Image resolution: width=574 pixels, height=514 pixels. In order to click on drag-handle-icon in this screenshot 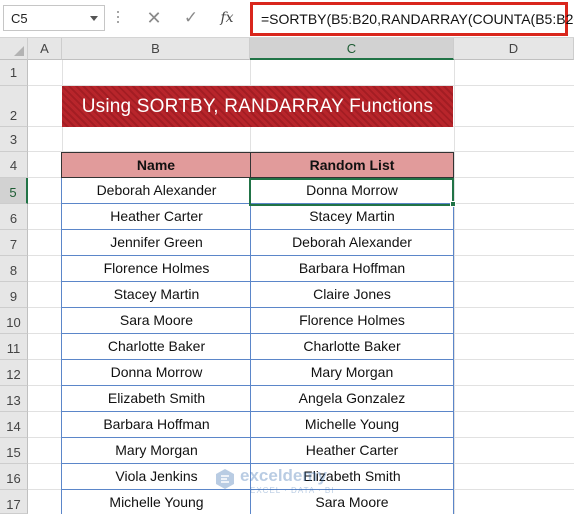, I will do `click(118, 19)`.